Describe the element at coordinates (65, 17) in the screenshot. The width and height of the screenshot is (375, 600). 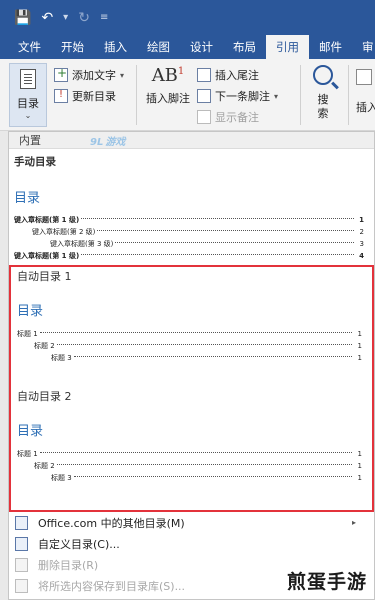
I see `undo-dropdown-icon: ▾` at that location.